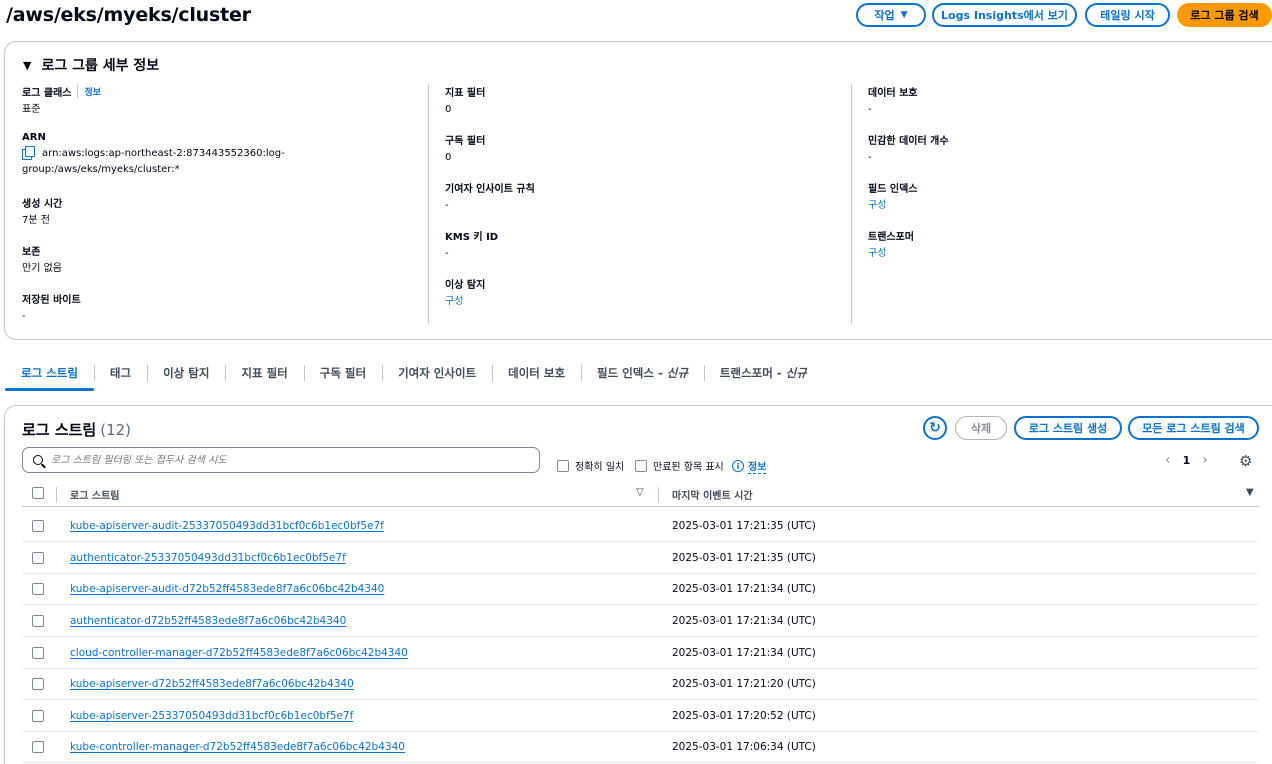 The width and height of the screenshot is (1272, 764). What do you see at coordinates (286, 460) in the screenshot?
I see `log-stream-search-input` at bounding box center [286, 460].